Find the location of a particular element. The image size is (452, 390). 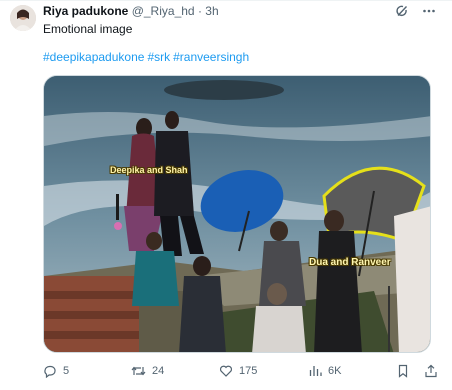

tweet-actions-bar: 5 24 175 6K is located at coordinates (243, 371).